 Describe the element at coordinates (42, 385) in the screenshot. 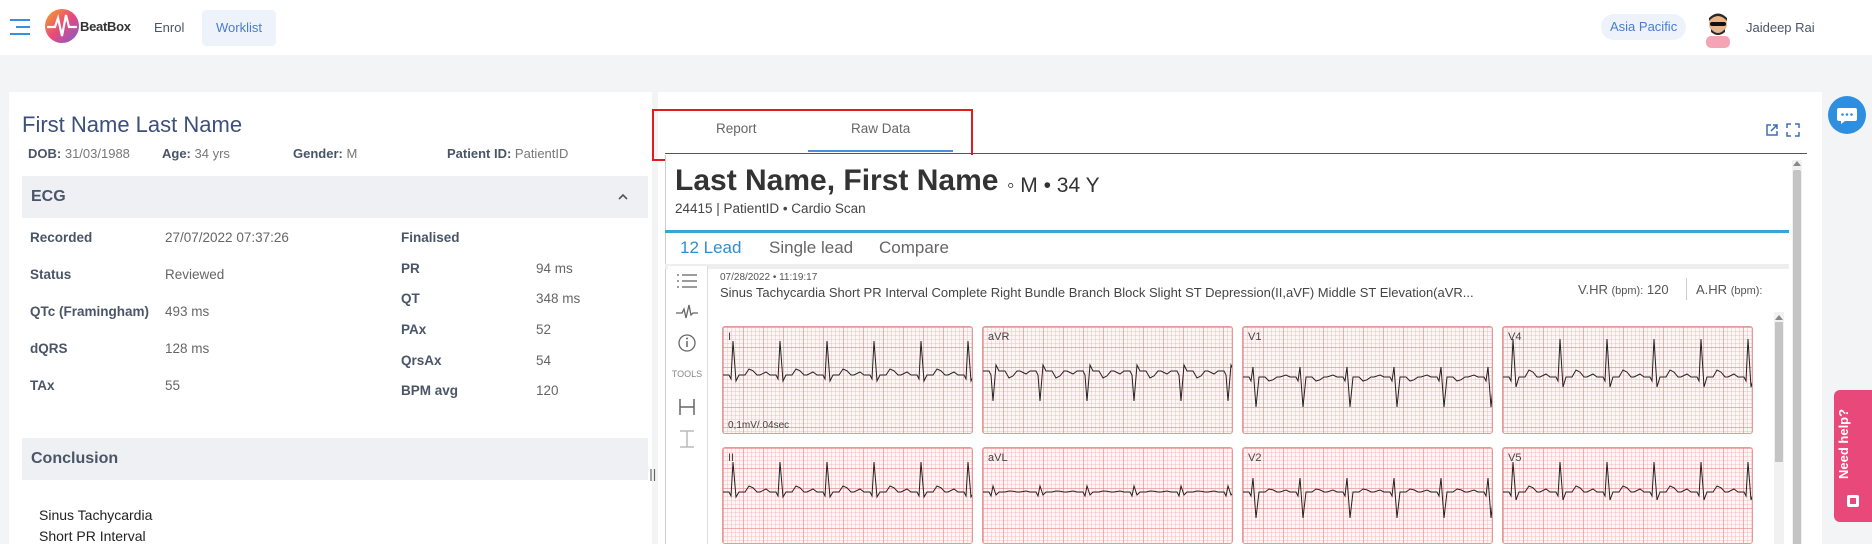

I see `tax-label: TAx` at that location.